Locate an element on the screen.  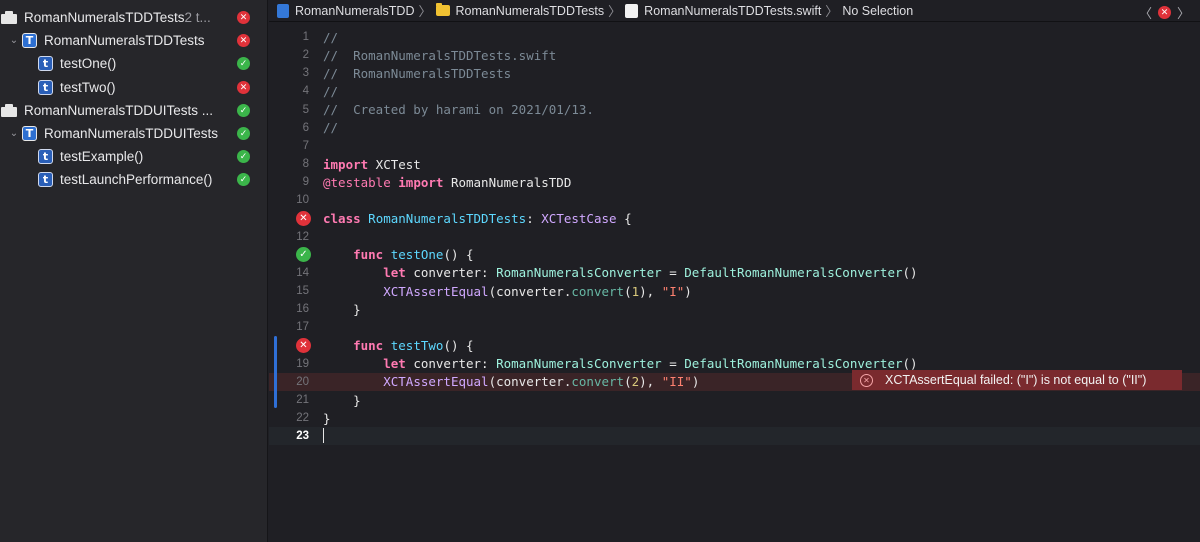
code-line: 9 @testable import RomanNumeralsTDD is located at coordinates (734, 182).